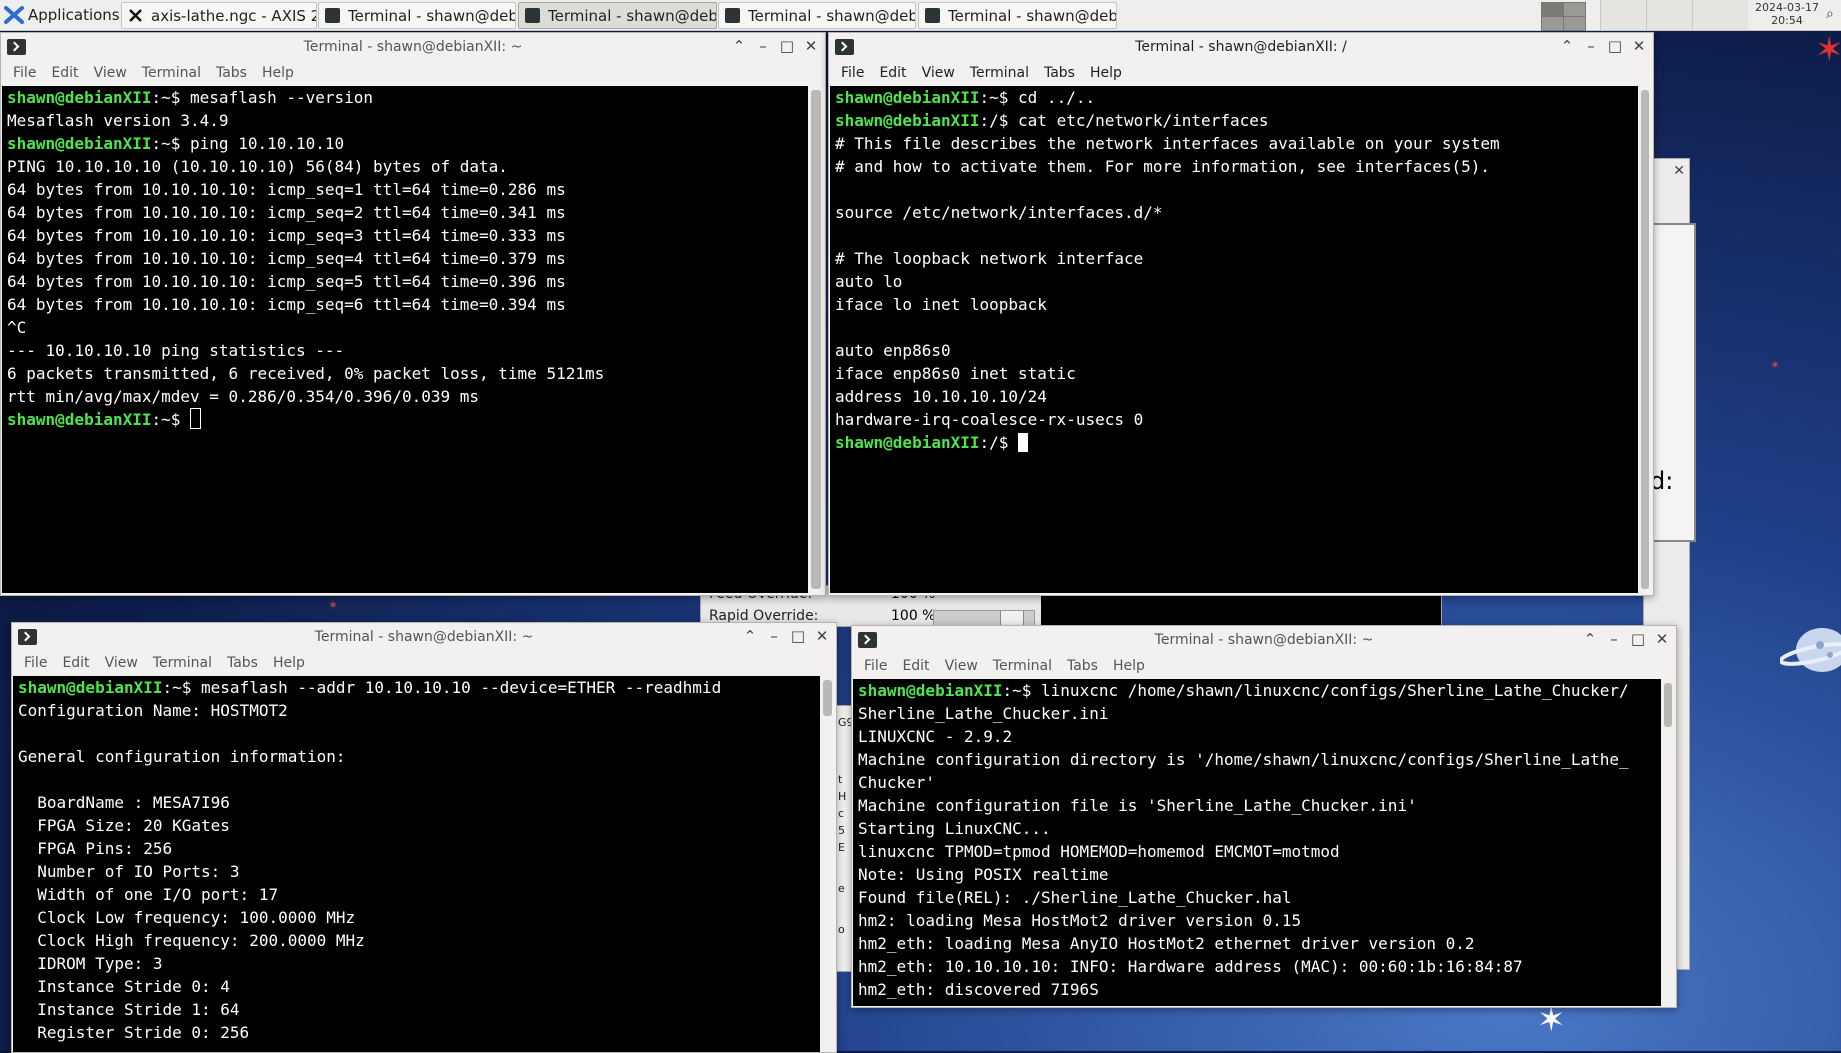 This screenshot has width=1841, height=1053. I want to click on output-line: source /etc/network/interfaces.d/*, so click(1236, 212).